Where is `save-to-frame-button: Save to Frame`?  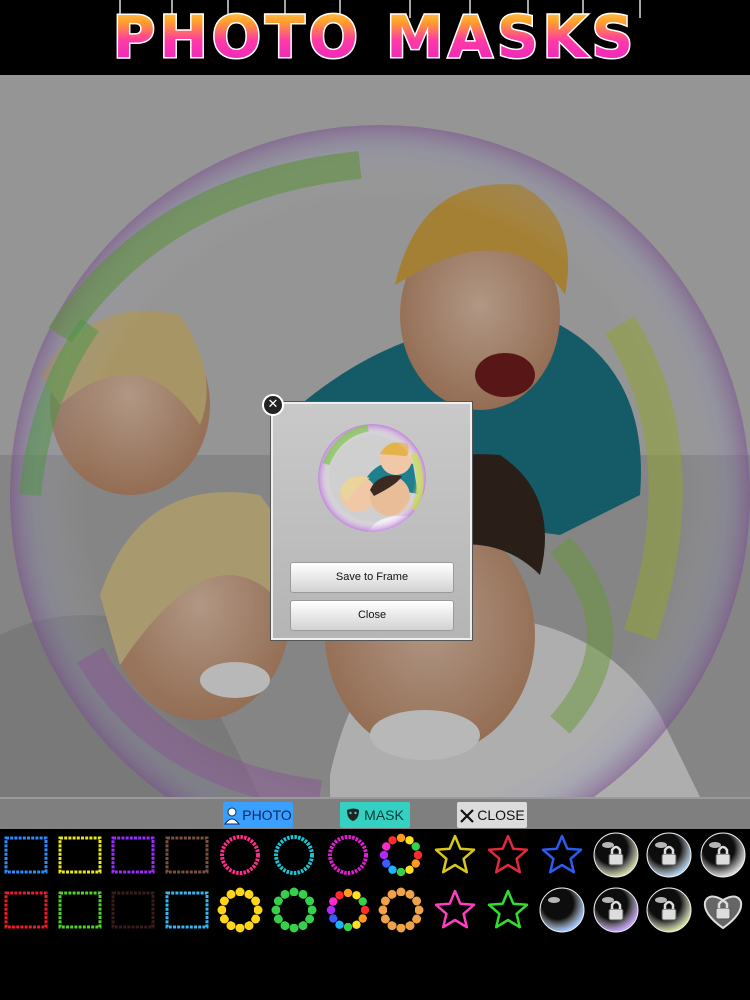 save-to-frame-button: Save to Frame is located at coordinates (372, 577).